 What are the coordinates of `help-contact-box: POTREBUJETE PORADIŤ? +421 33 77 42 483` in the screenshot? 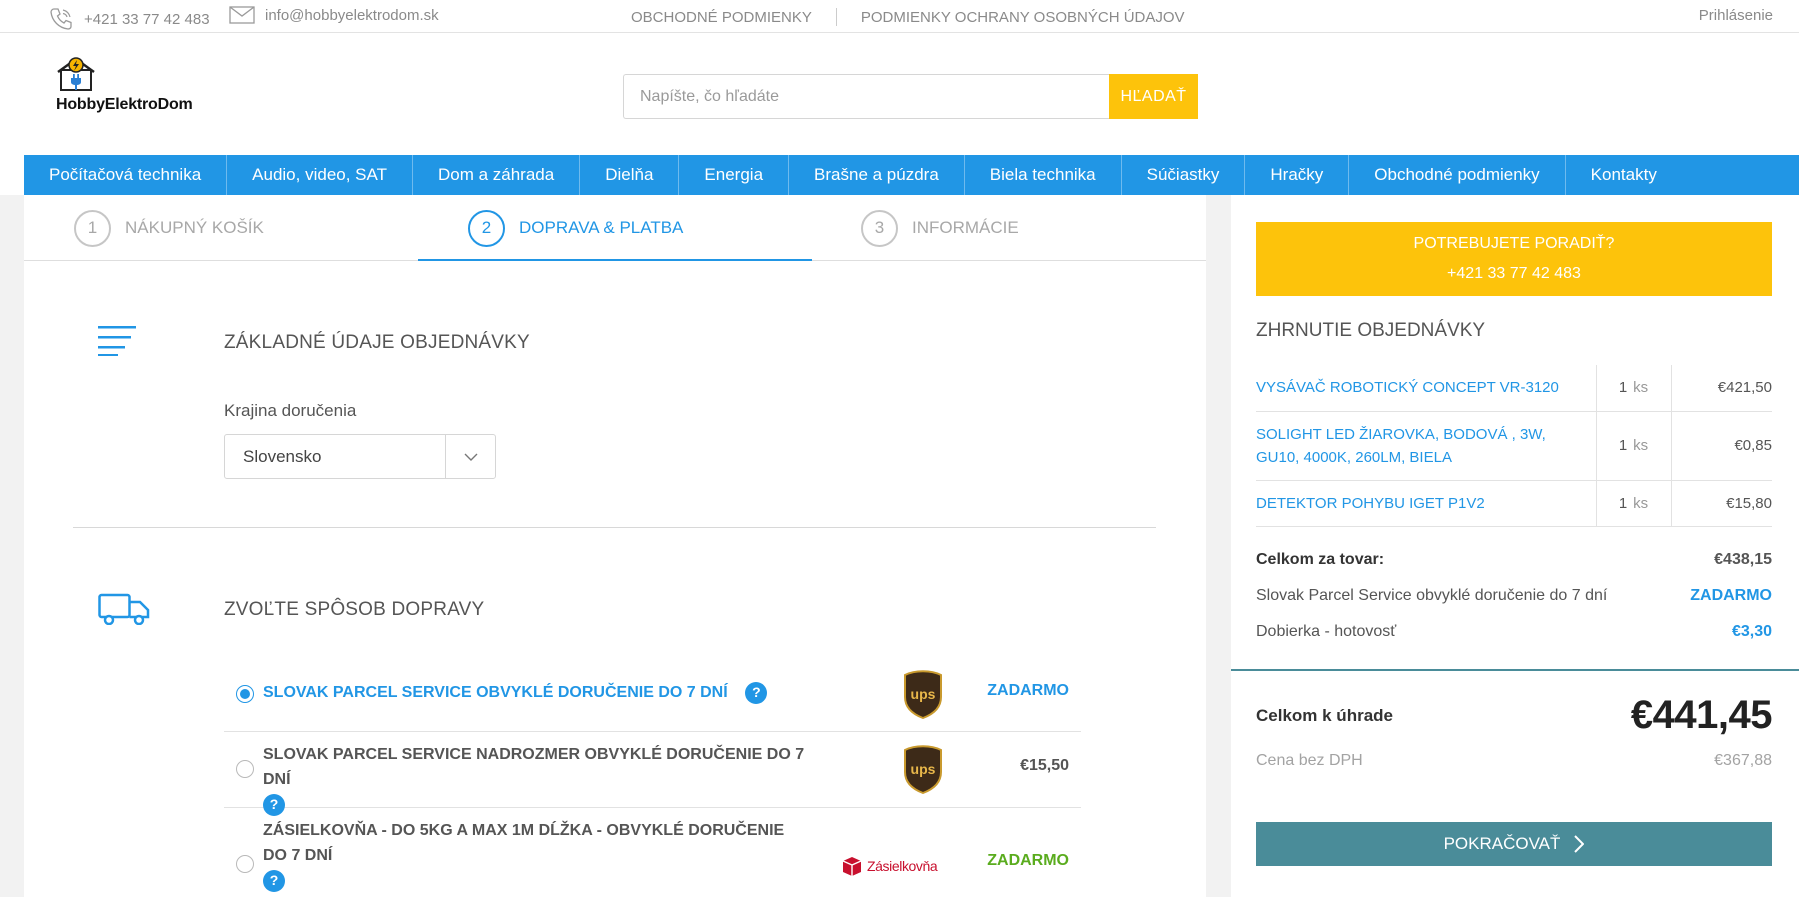 It's located at (1514, 259).